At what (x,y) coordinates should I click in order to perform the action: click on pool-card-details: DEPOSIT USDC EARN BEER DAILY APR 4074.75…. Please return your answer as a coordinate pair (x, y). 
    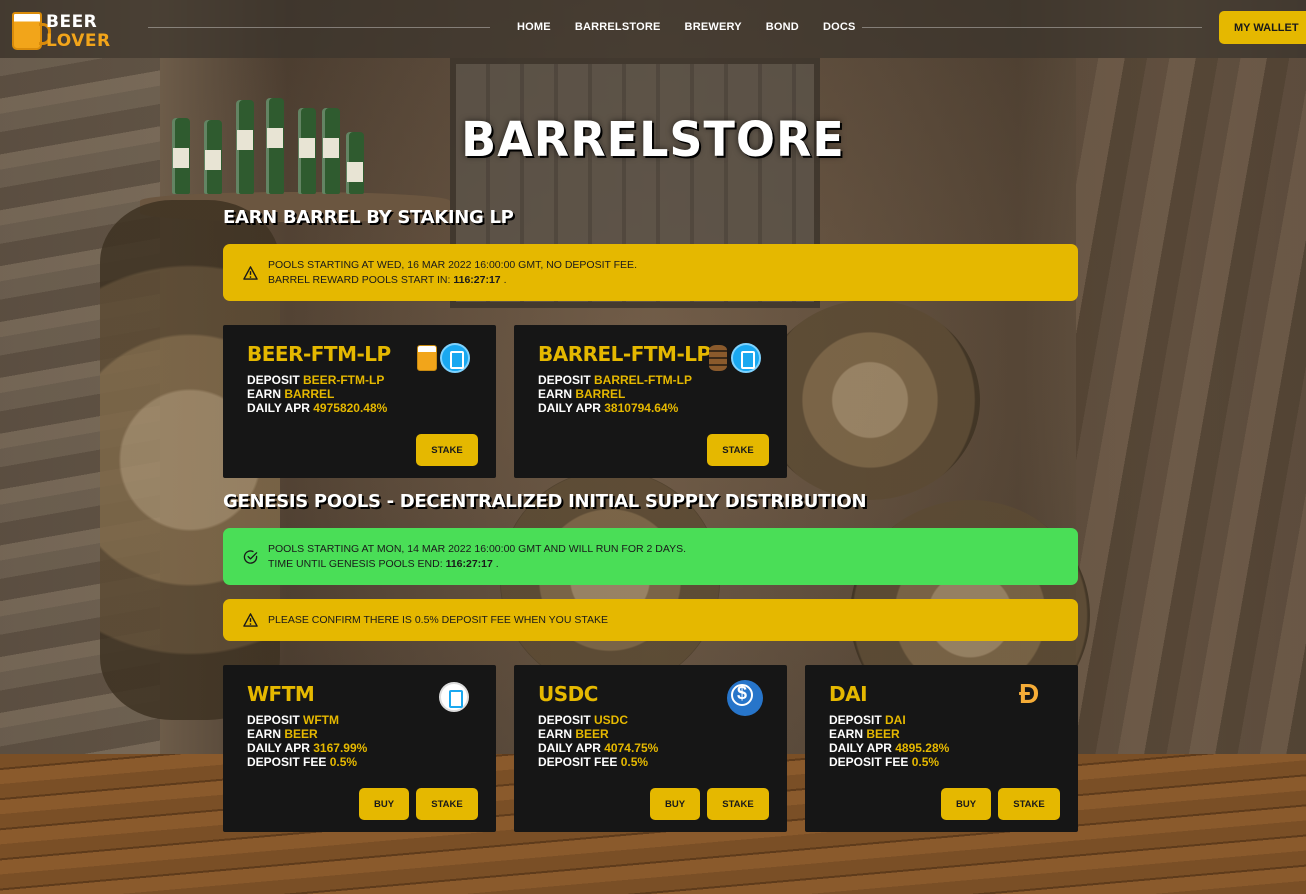
    Looking at the image, I should click on (598, 741).